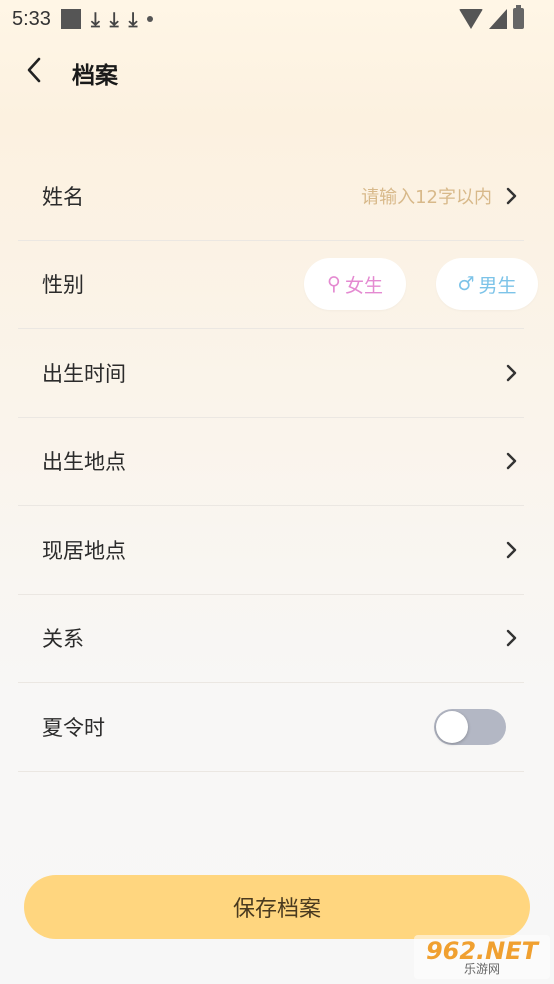  What do you see at coordinates (497, 285) in the screenshot?
I see `male-label: 男生` at bounding box center [497, 285].